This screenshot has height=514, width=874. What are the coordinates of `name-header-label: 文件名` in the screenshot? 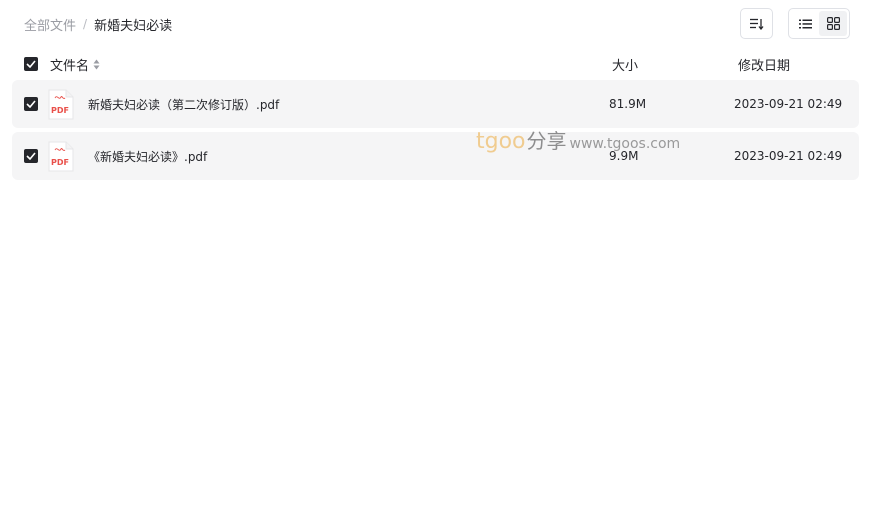 It's located at (70, 66).